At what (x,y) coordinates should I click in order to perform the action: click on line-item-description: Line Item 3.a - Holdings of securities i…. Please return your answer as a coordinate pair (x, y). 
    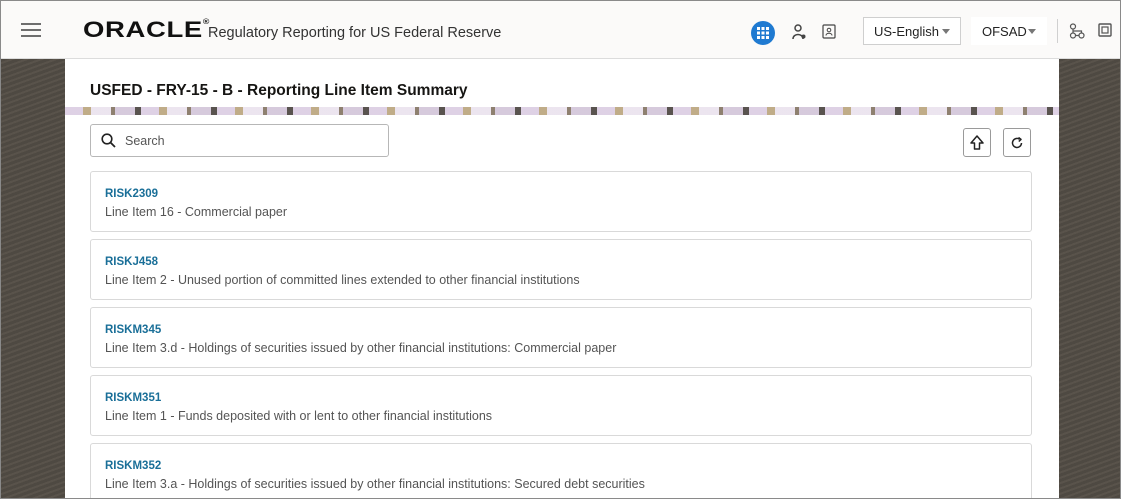
    Looking at the image, I should click on (375, 484).